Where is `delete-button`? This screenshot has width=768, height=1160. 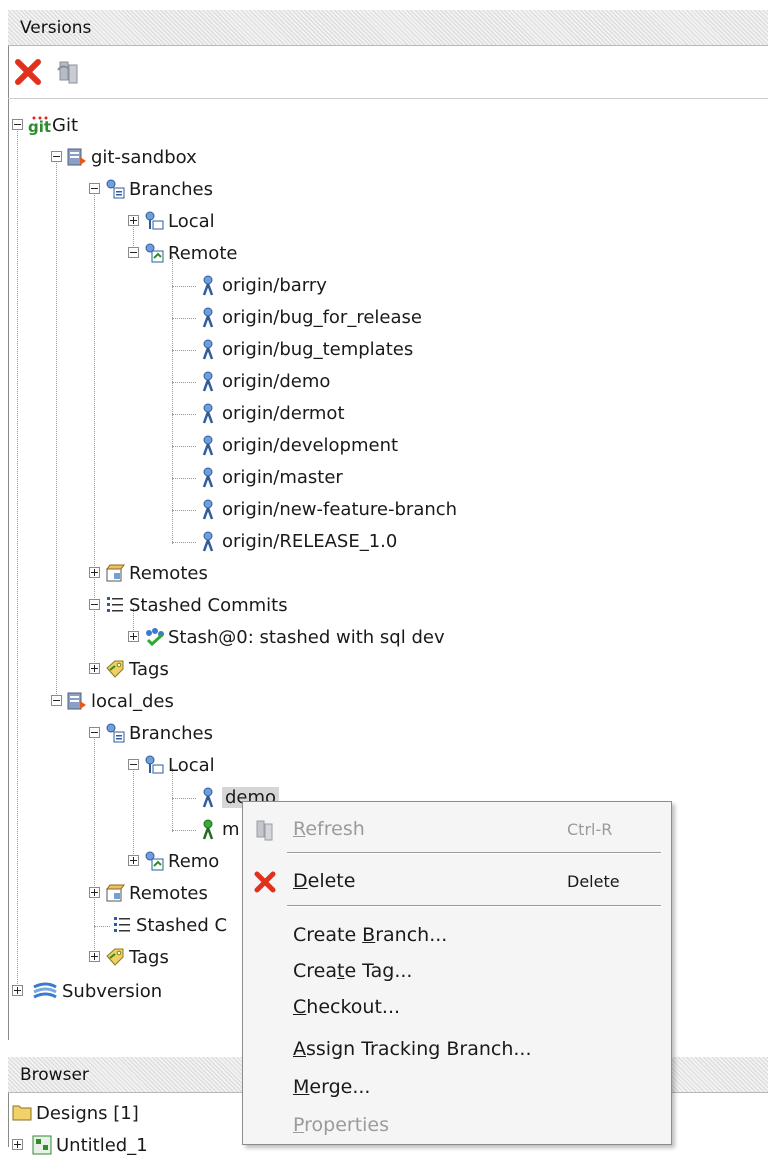
delete-button is located at coordinates (28, 72).